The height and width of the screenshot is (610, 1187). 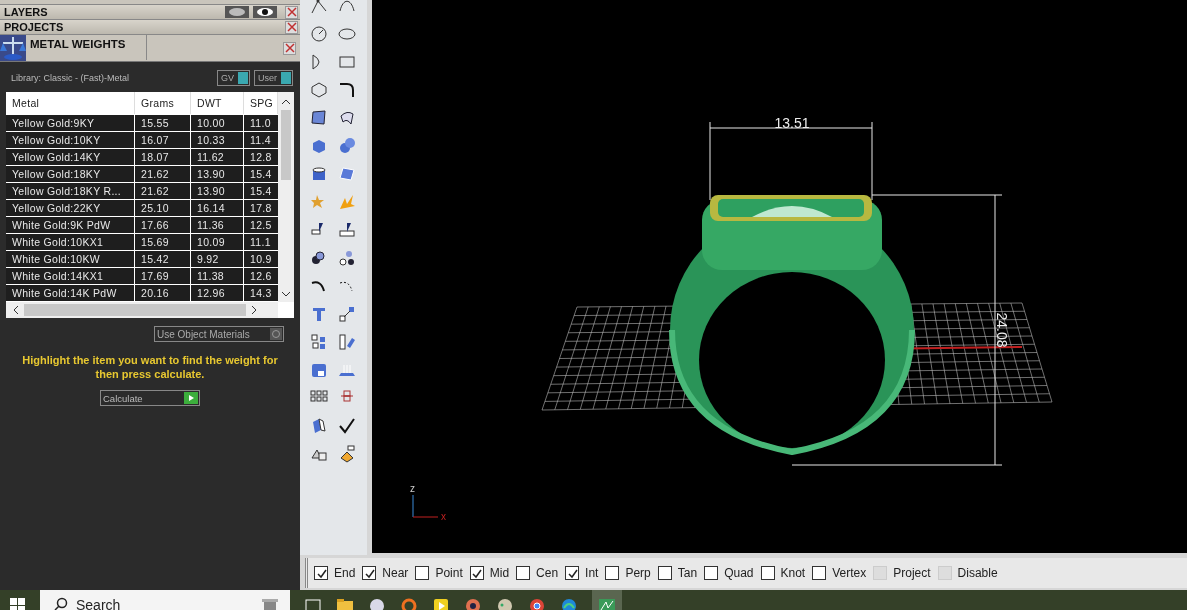 What do you see at coordinates (319, 90) in the screenshot?
I see `polygon-icon` at bounding box center [319, 90].